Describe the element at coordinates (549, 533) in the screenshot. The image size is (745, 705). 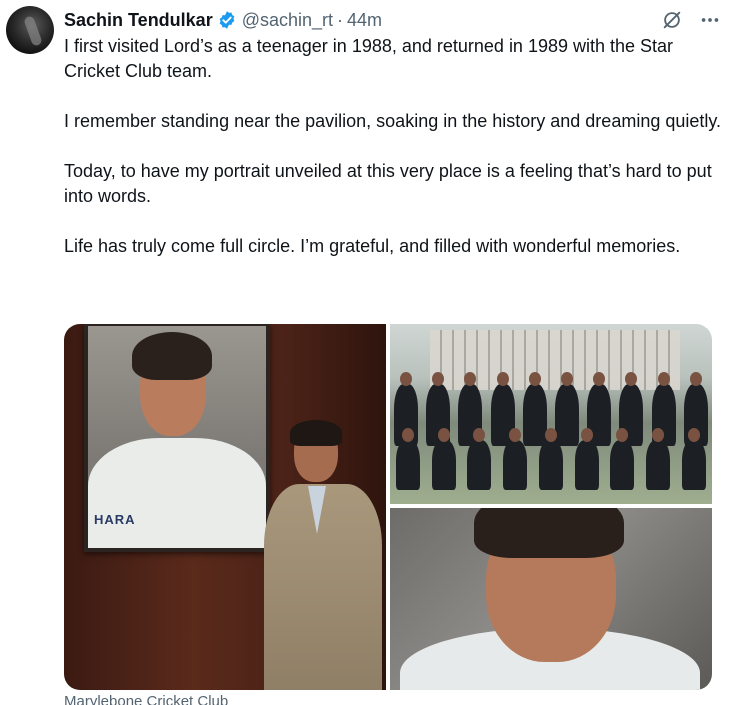
I see `closeup-hair` at that location.